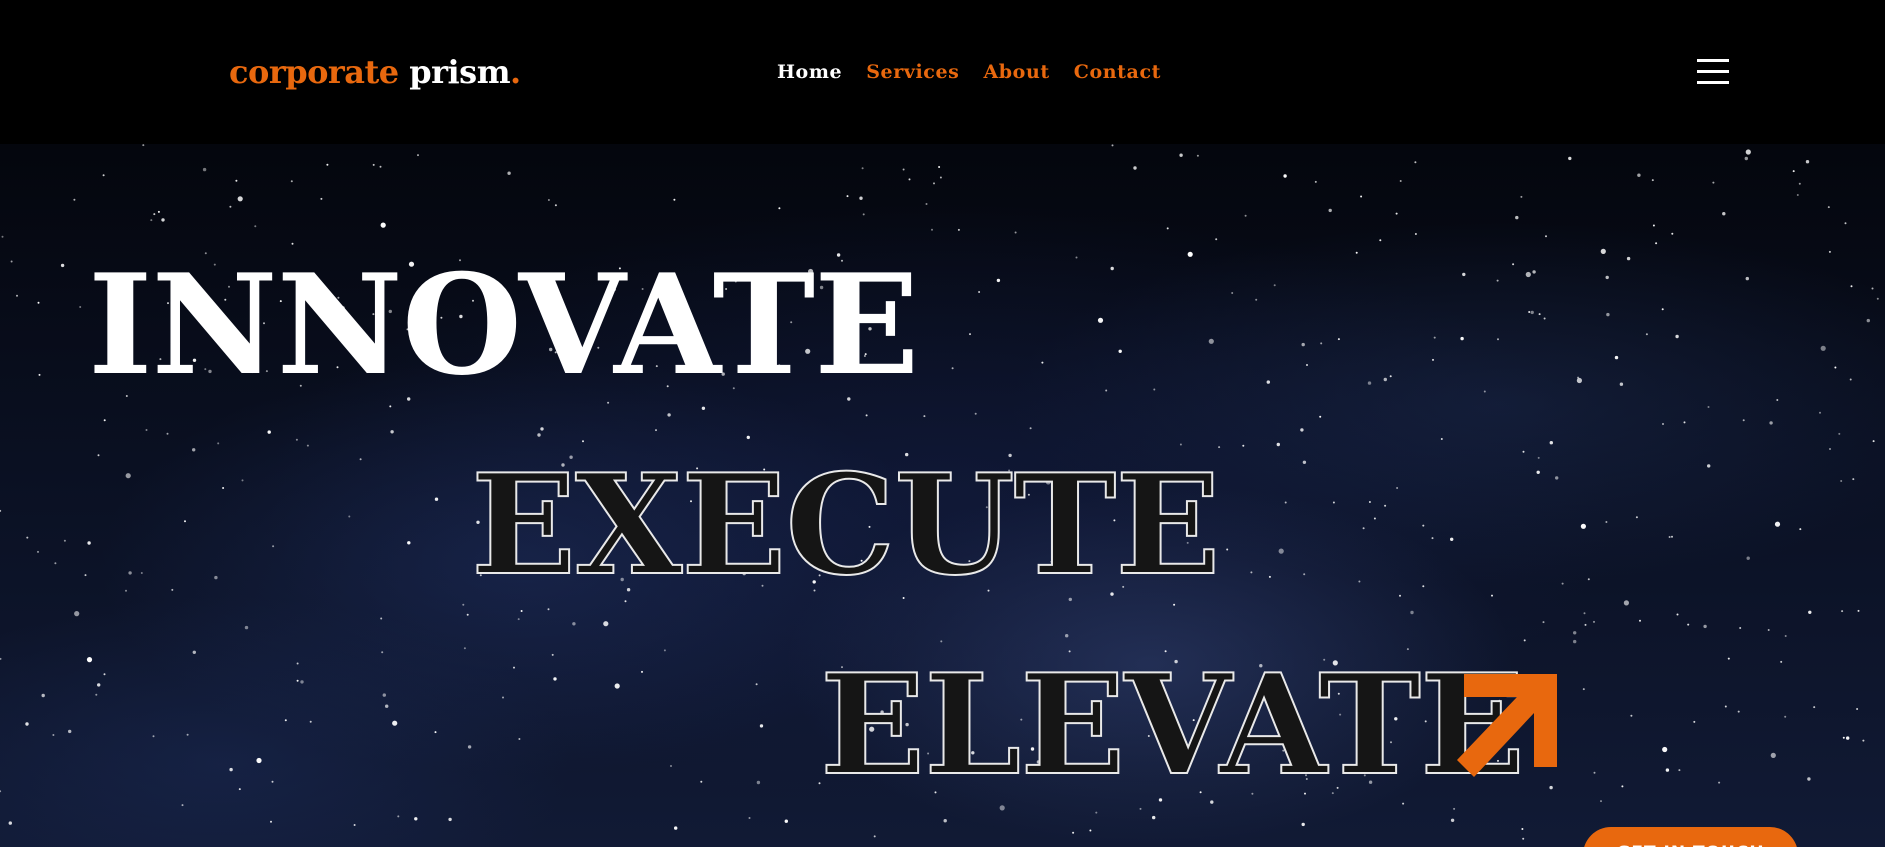 This screenshot has width=1885, height=847. What do you see at coordinates (912, 72) in the screenshot?
I see `nav-link-services: Services` at bounding box center [912, 72].